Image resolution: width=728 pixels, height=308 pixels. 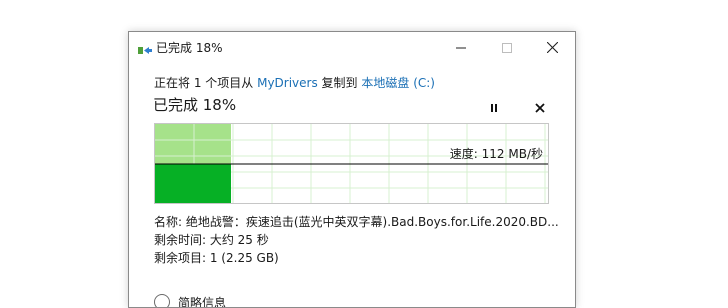 What do you see at coordinates (202, 301) in the screenshot?
I see `details-label: 简略信息` at bounding box center [202, 301].